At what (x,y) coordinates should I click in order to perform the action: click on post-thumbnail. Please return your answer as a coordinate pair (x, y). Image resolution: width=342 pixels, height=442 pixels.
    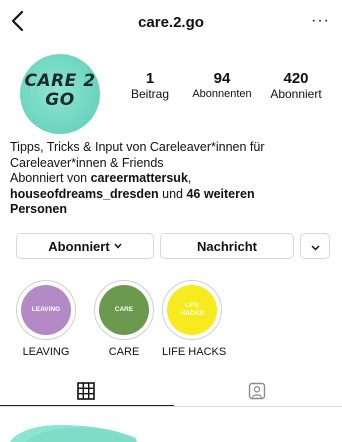
    Looking at the image, I should click on (174, 429).